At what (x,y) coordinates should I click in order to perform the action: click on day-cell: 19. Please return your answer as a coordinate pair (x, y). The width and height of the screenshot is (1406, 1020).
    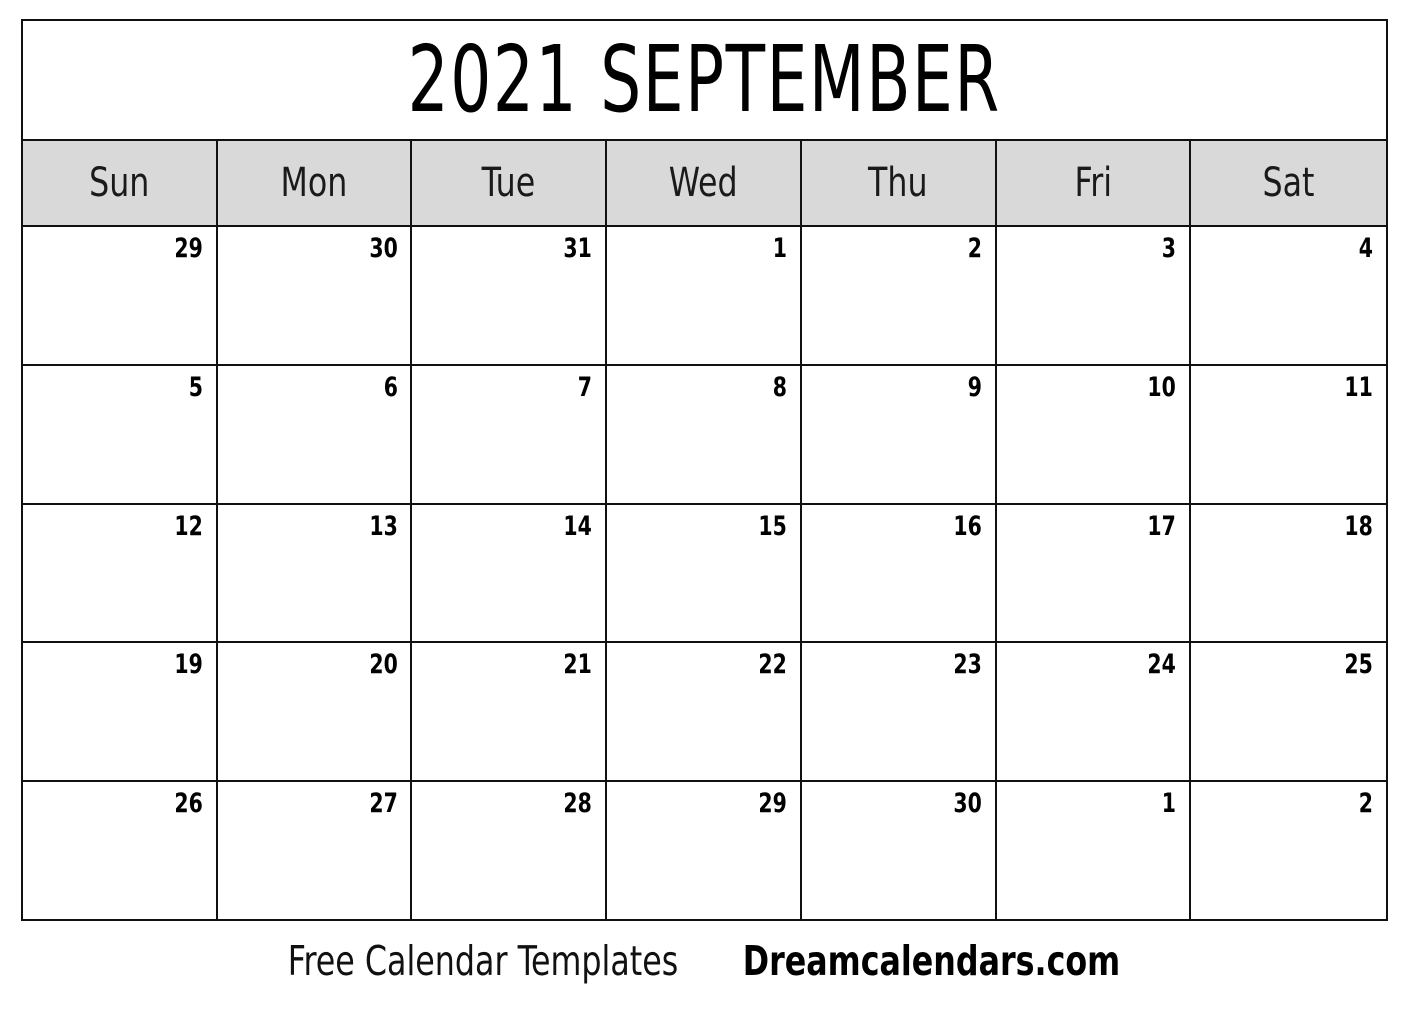
    Looking at the image, I should click on (120, 712).